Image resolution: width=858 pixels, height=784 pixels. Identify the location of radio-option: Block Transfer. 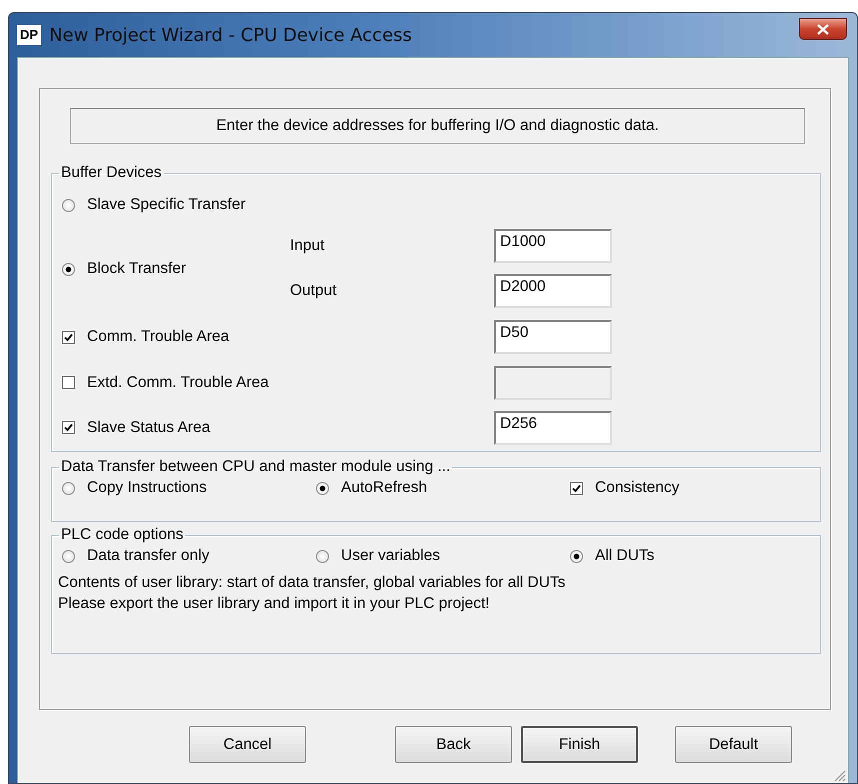
(176, 269).